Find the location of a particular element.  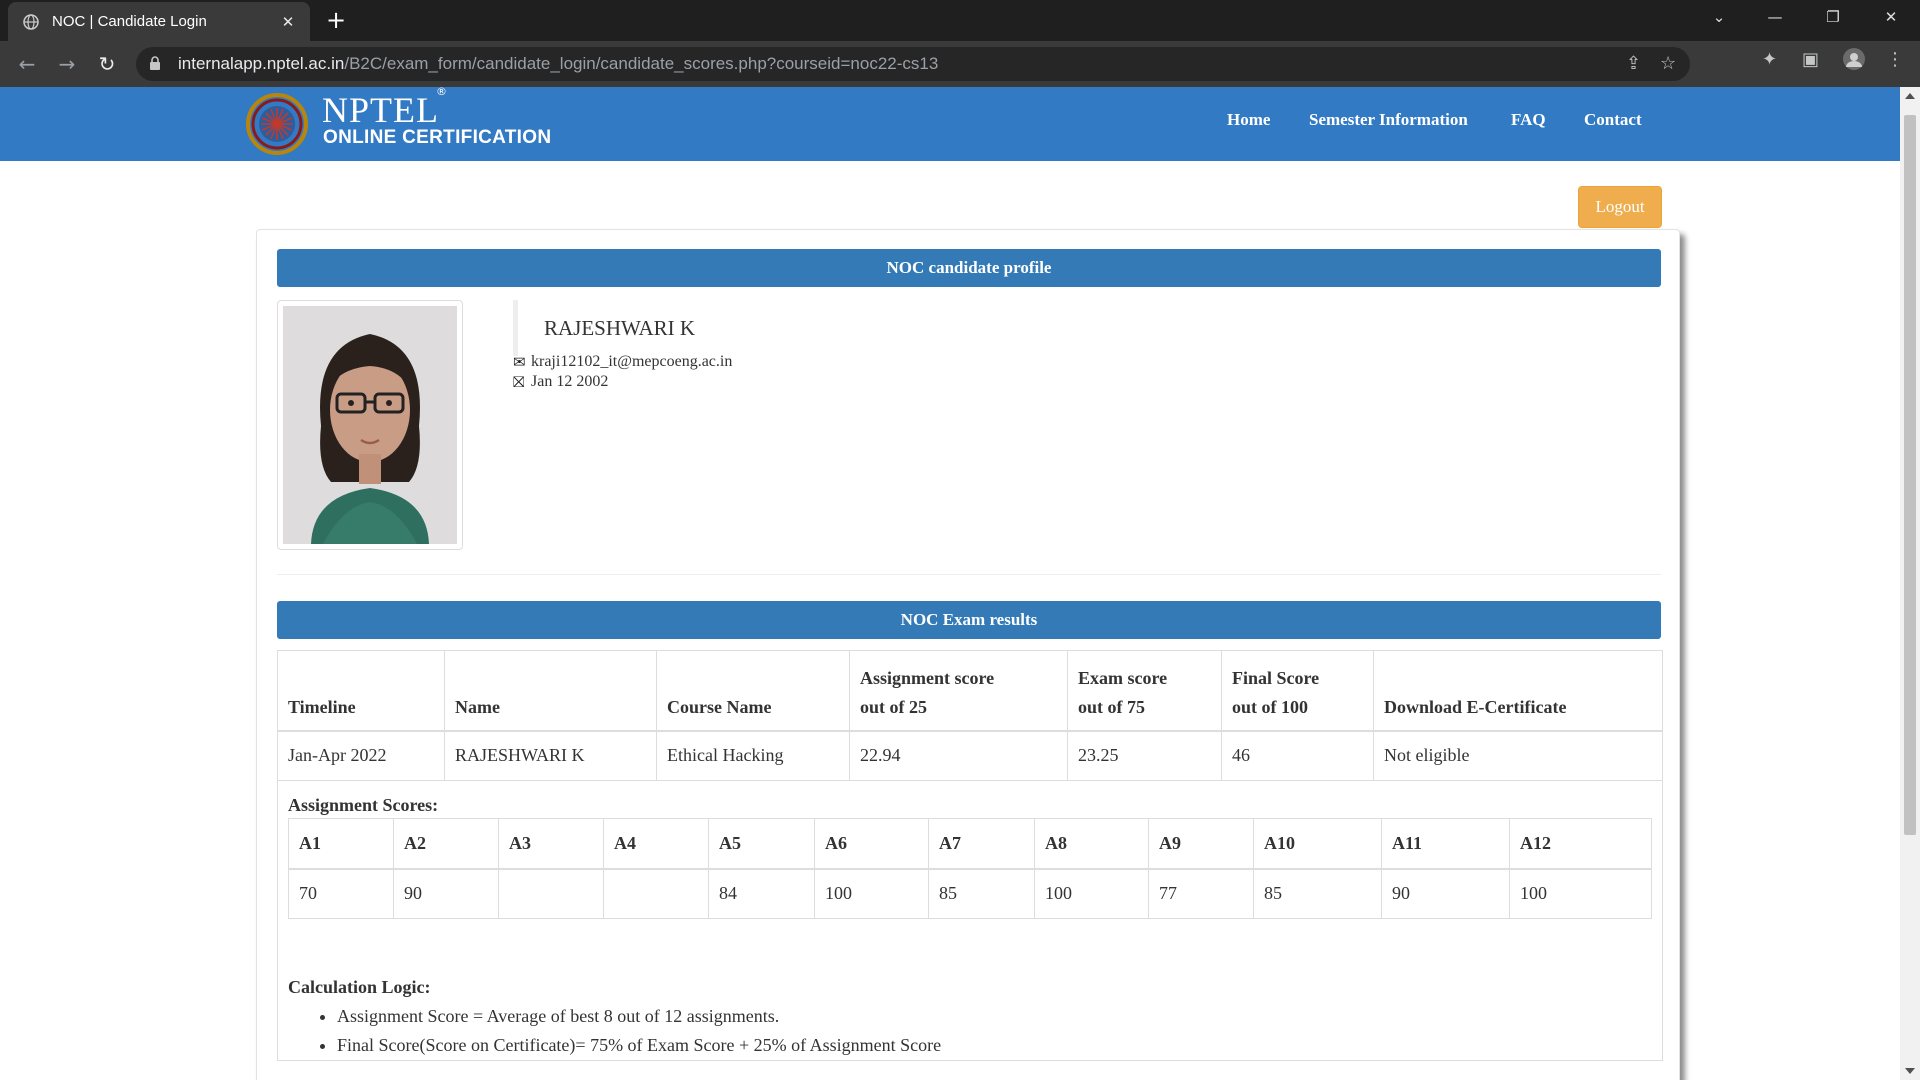

scroll-thumb is located at coordinates (1910, 475).